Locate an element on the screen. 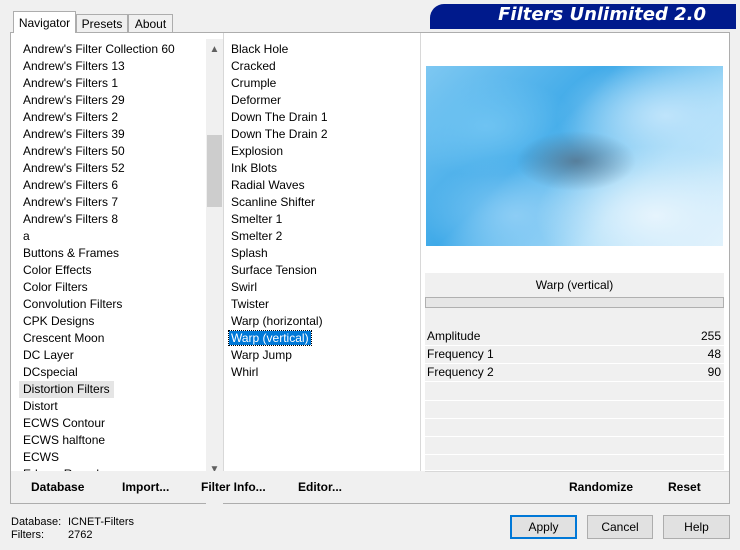 This screenshot has height=550, width=740. tab-about: About is located at coordinates (150, 23).